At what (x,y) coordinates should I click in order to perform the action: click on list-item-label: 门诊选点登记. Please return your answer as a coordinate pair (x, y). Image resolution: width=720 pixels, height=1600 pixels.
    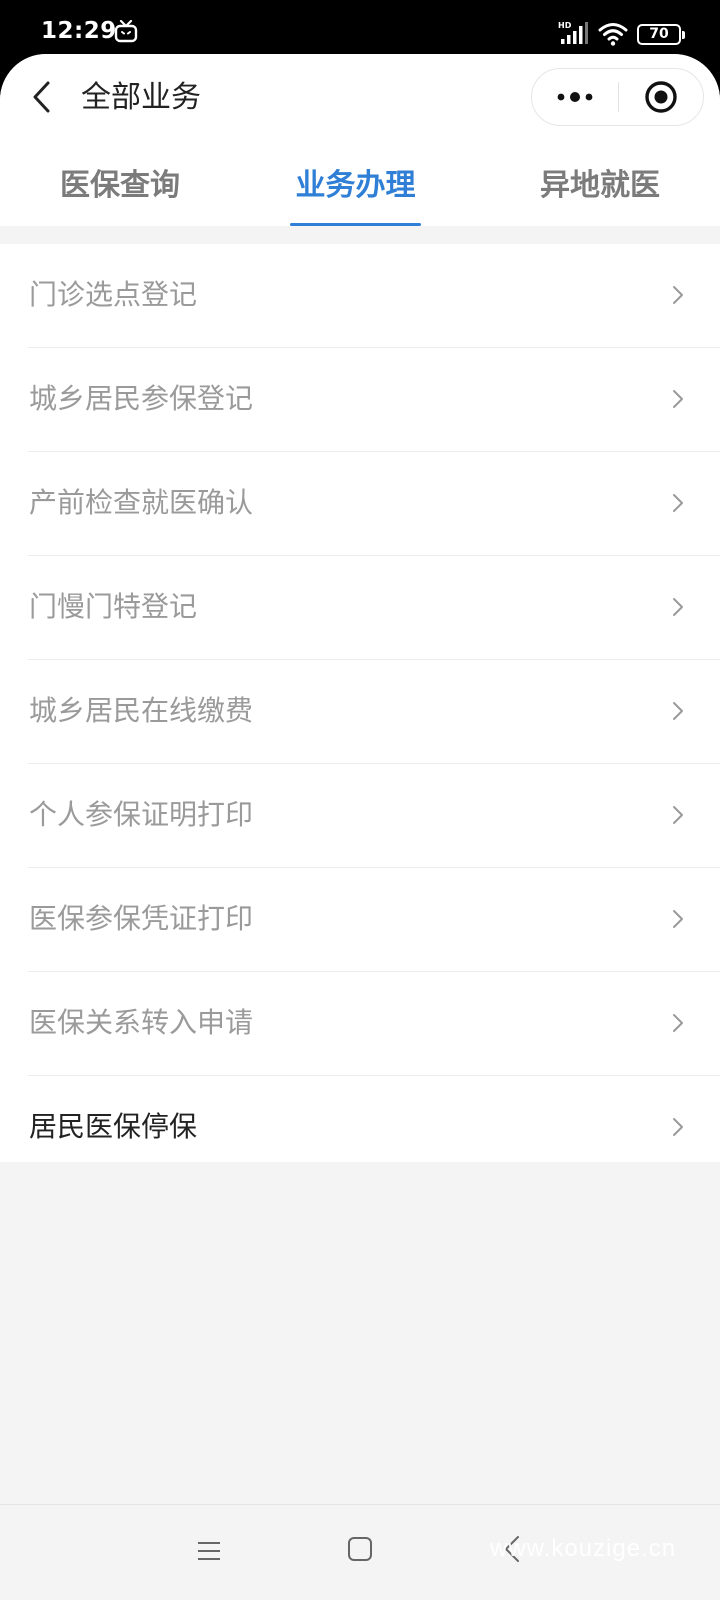
    Looking at the image, I should click on (113, 294).